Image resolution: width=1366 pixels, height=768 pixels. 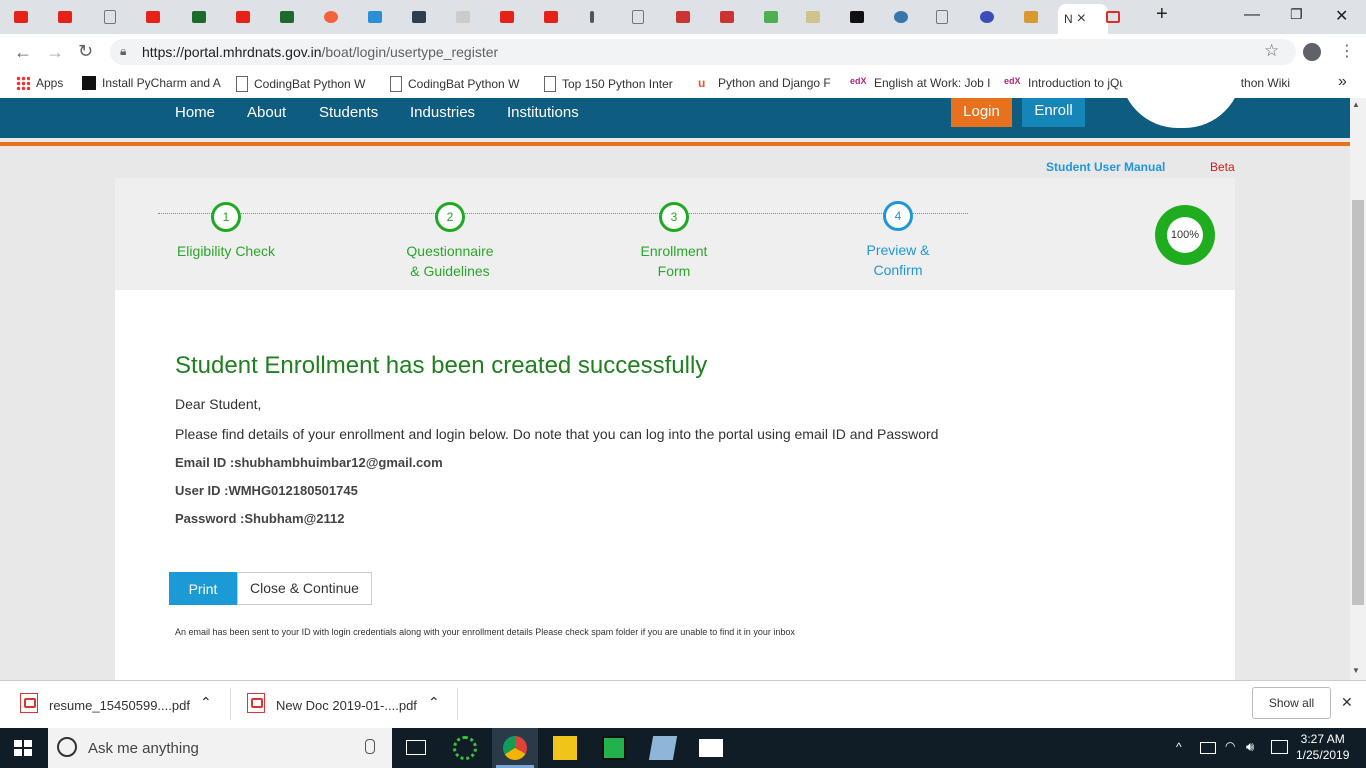 What do you see at coordinates (416, 747) in the screenshot?
I see `task-view-icon` at bounding box center [416, 747].